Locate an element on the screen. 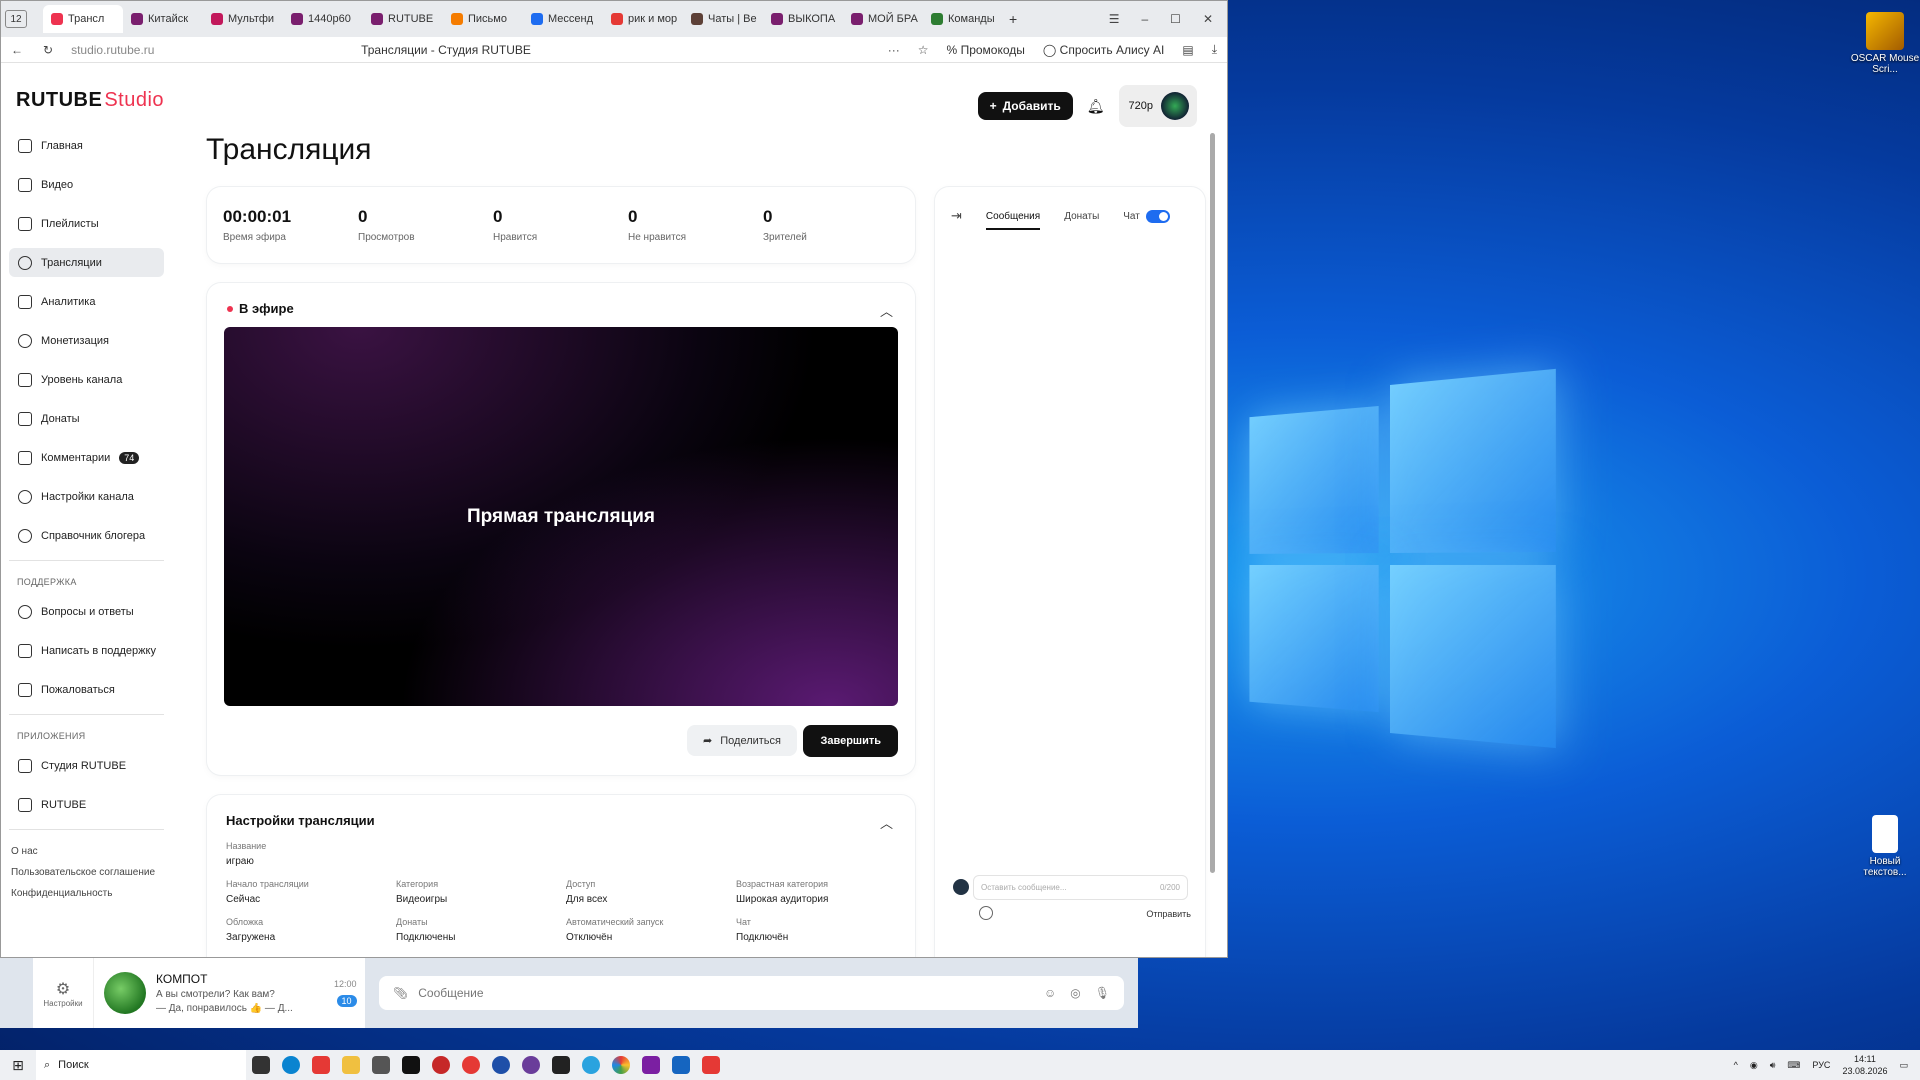  bell-icon: 🔔︎ is located at coordinates (1096, 106).